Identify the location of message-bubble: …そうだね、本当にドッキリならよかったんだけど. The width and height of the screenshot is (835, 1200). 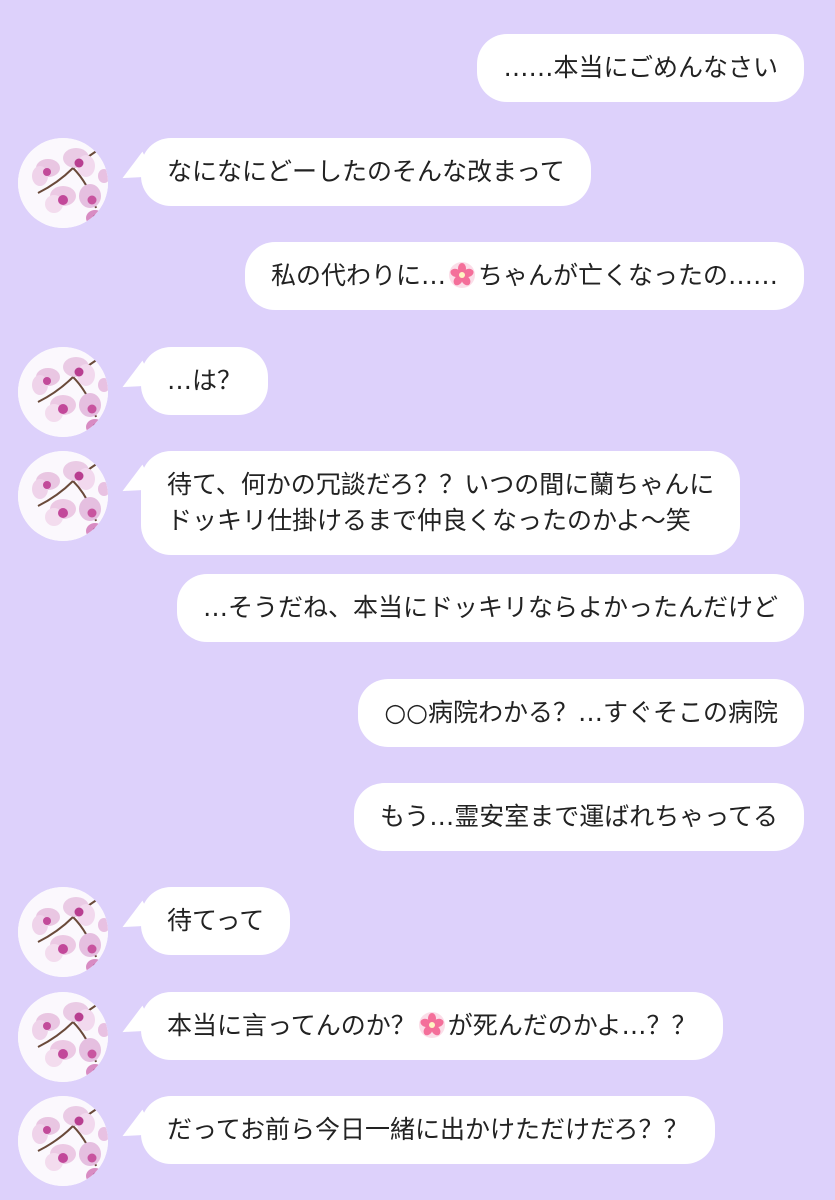
(490, 608).